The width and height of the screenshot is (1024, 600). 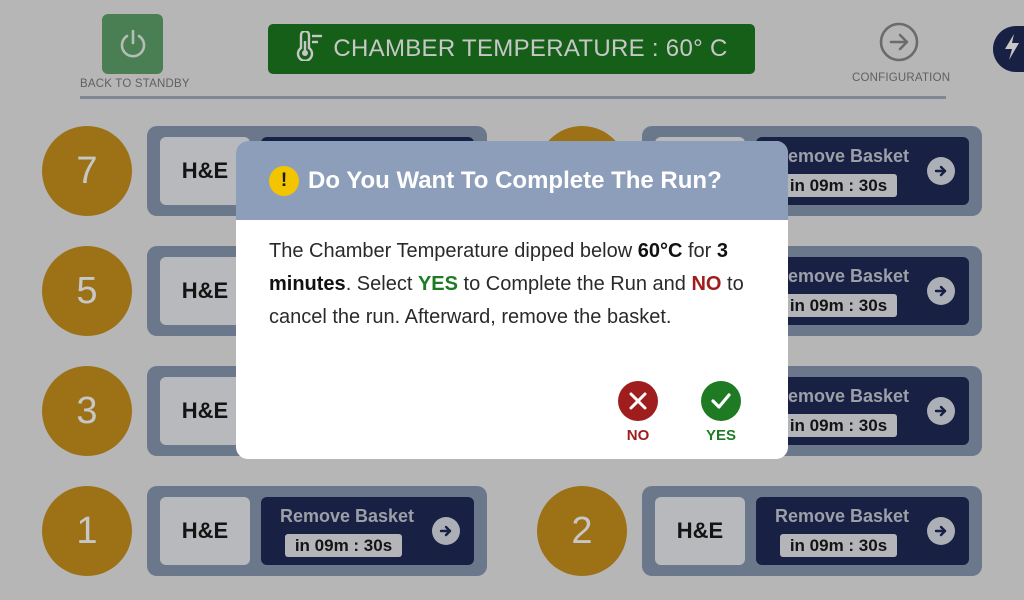 I want to click on no-button: NO, so click(x=638, y=412).